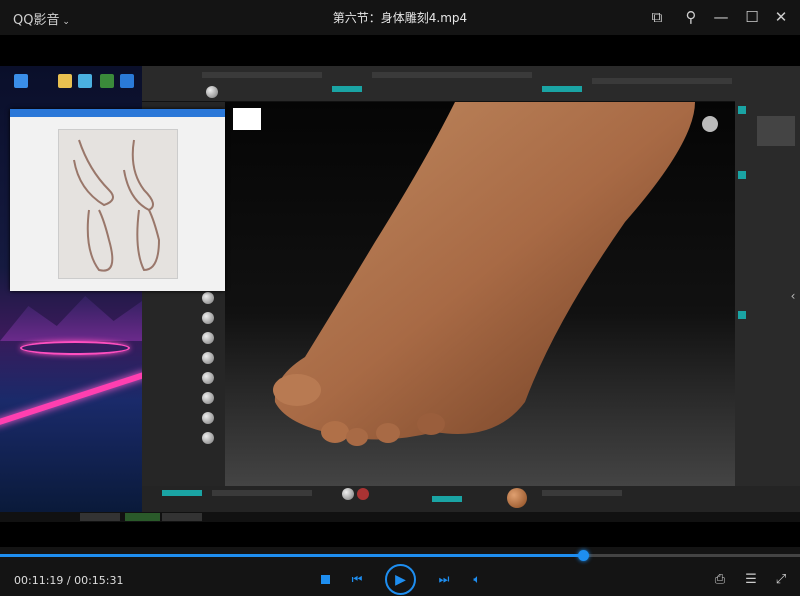 This screenshot has height=596, width=800. What do you see at coordinates (64, 22) in the screenshot?
I see `chevron-down-icon: ⌄` at bounding box center [64, 22].